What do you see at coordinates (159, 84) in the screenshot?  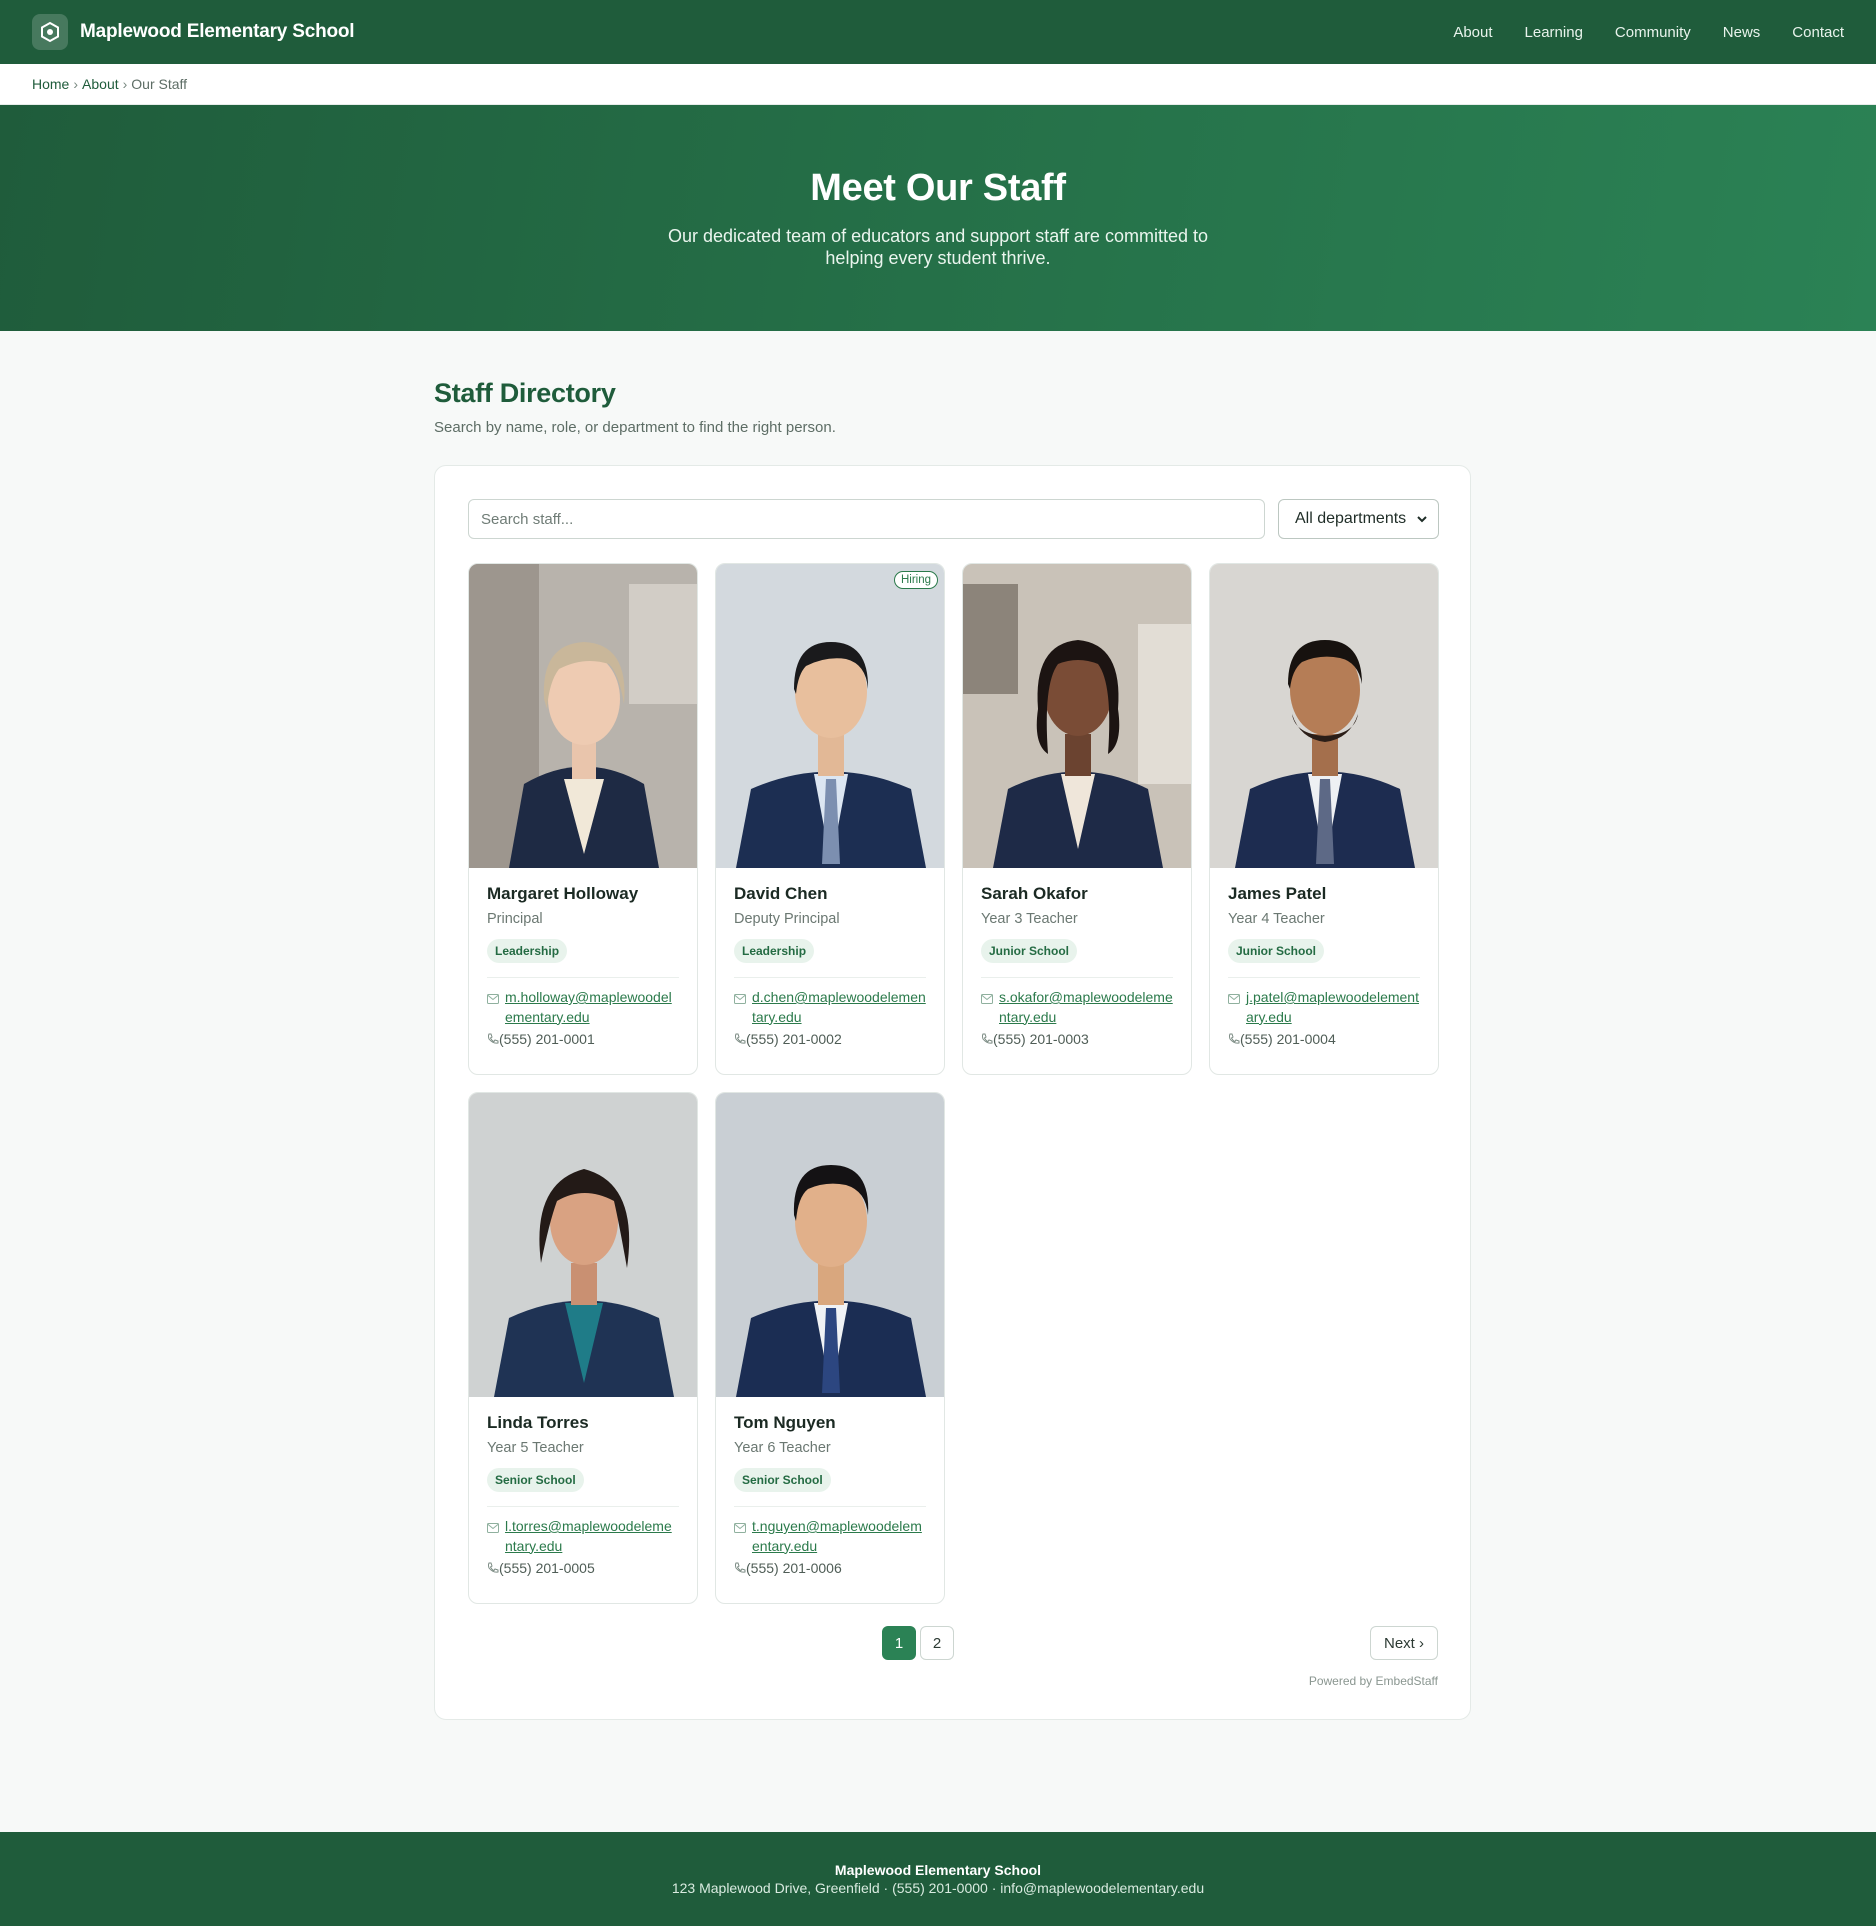 I see `breadcrumb-current: Our Staff` at bounding box center [159, 84].